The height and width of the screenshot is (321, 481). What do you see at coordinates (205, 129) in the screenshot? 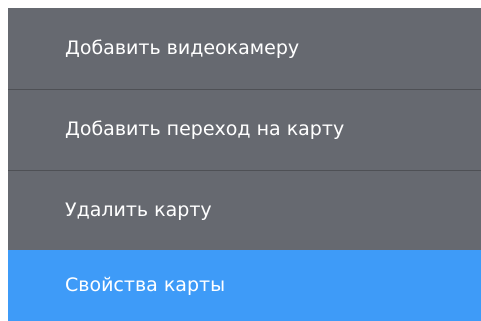
I see `menu-item-label: Добавить переход на карту` at bounding box center [205, 129].